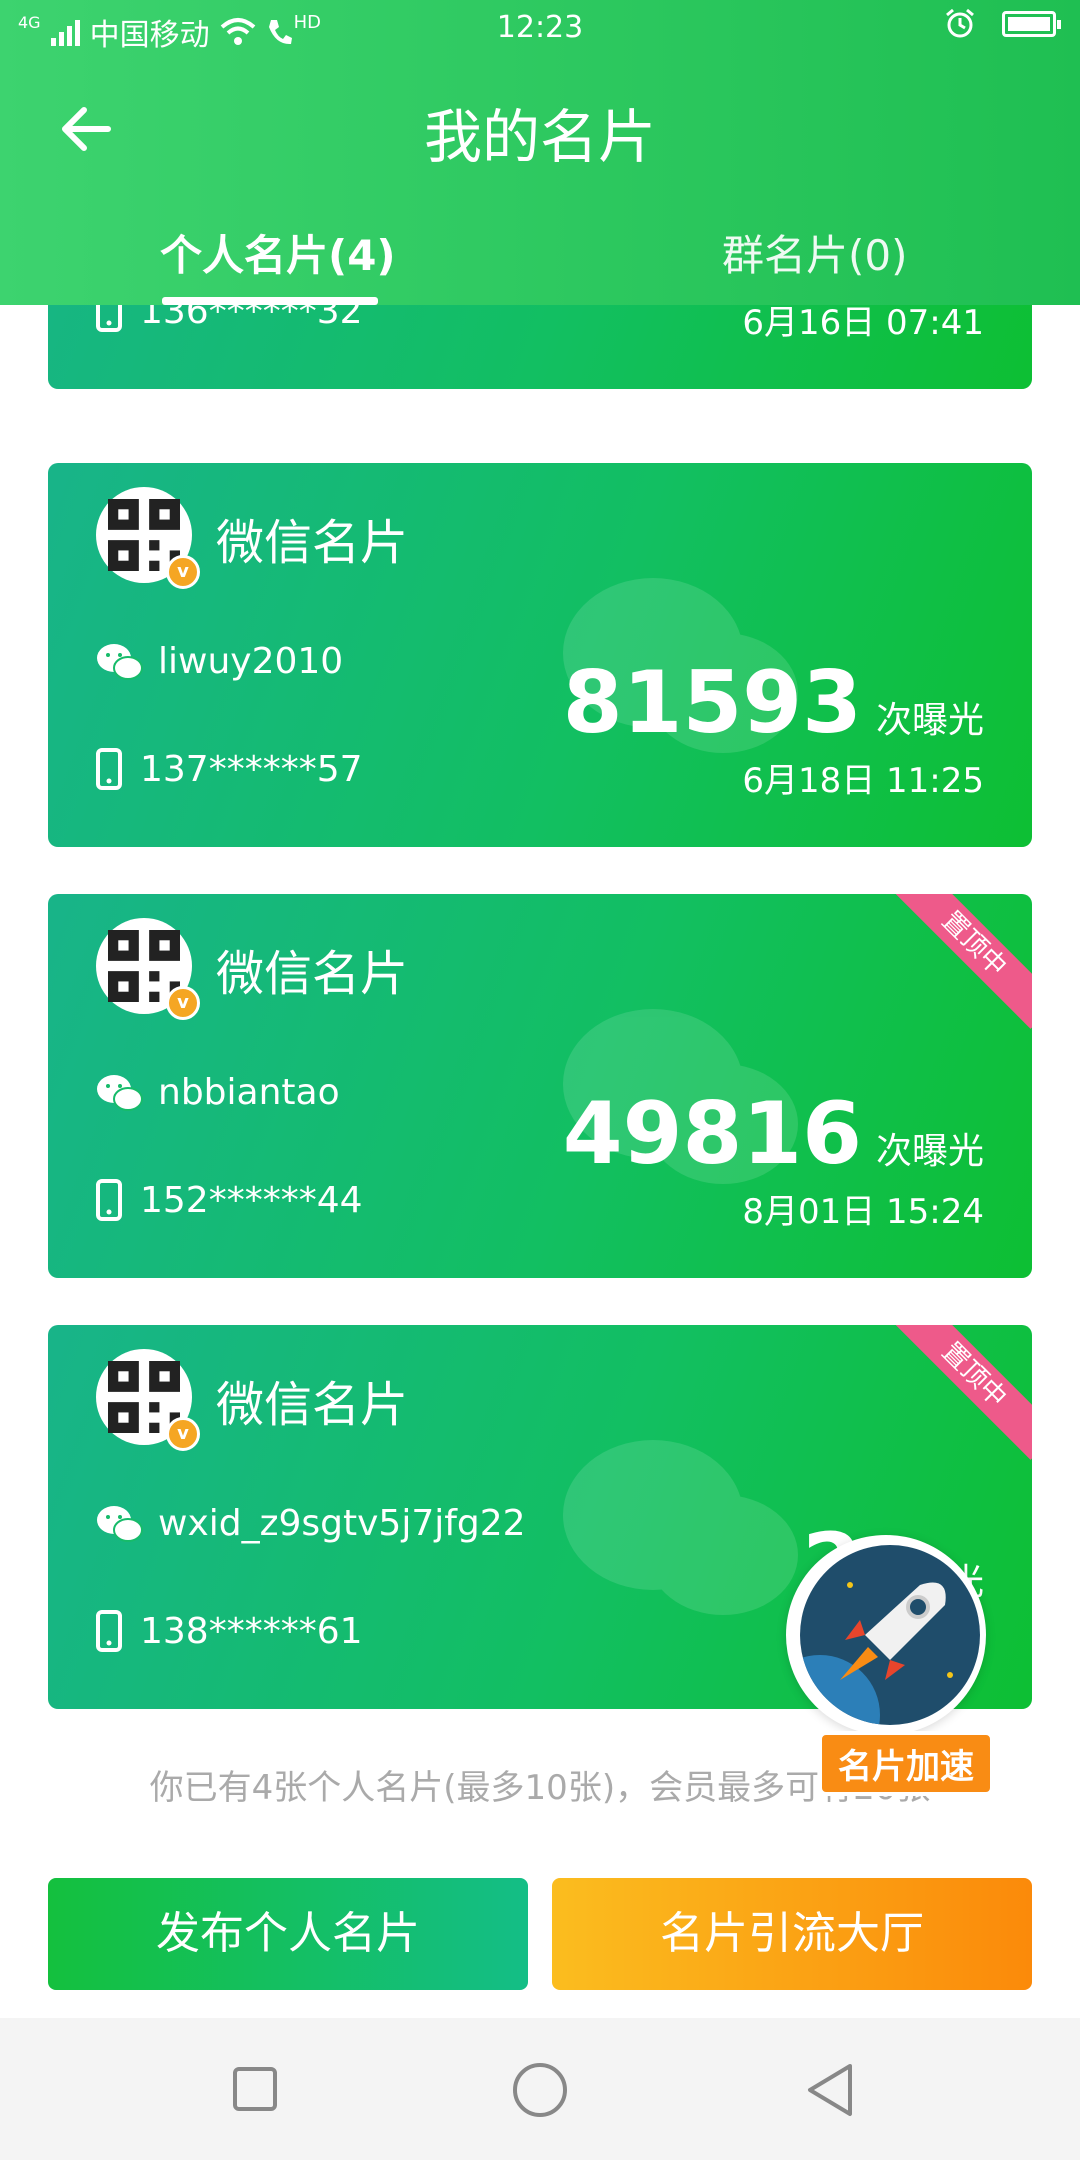 This screenshot has height=2160, width=1080. I want to click on status-bar: 4G 中国移动 HD 12:23, so click(540, 29).